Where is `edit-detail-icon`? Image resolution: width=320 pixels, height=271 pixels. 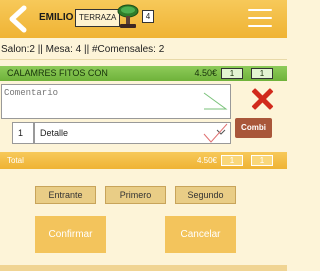
edit-detail-icon is located at coordinates (215, 133).